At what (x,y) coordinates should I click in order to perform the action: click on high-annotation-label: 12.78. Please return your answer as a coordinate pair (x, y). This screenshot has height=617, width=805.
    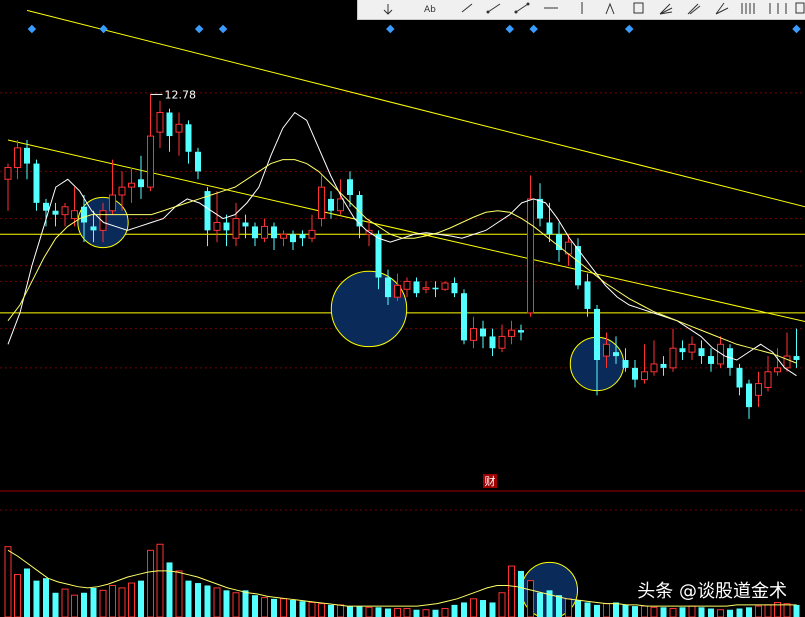
    Looking at the image, I should click on (181, 94).